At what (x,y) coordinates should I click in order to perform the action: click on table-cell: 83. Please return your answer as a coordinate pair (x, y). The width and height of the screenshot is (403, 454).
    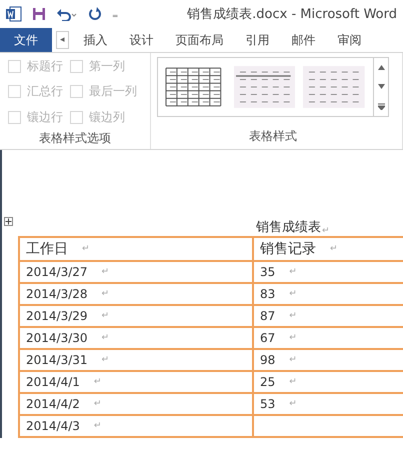
    Looking at the image, I should click on (268, 294).